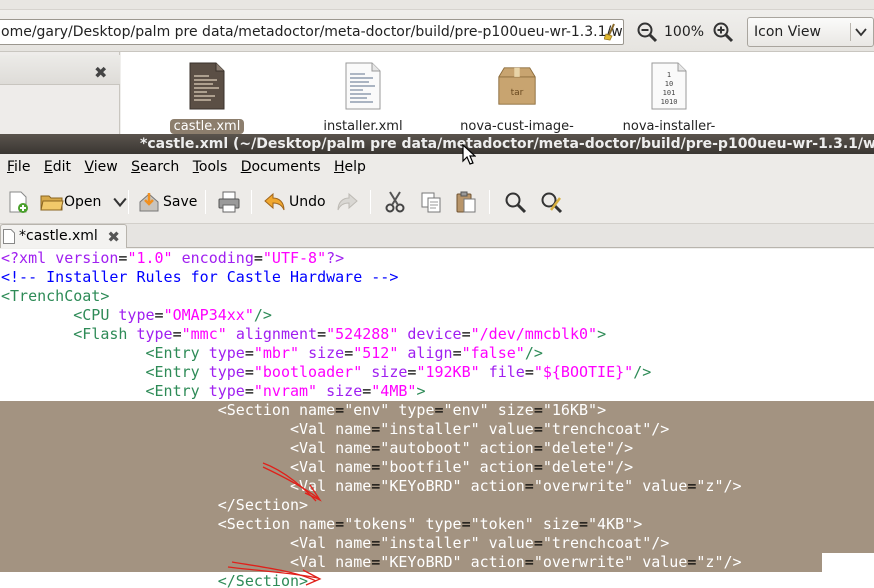  Describe the element at coordinates (787, 32) in the screenshot. I see `view-mode-label: Icon View` at that location.